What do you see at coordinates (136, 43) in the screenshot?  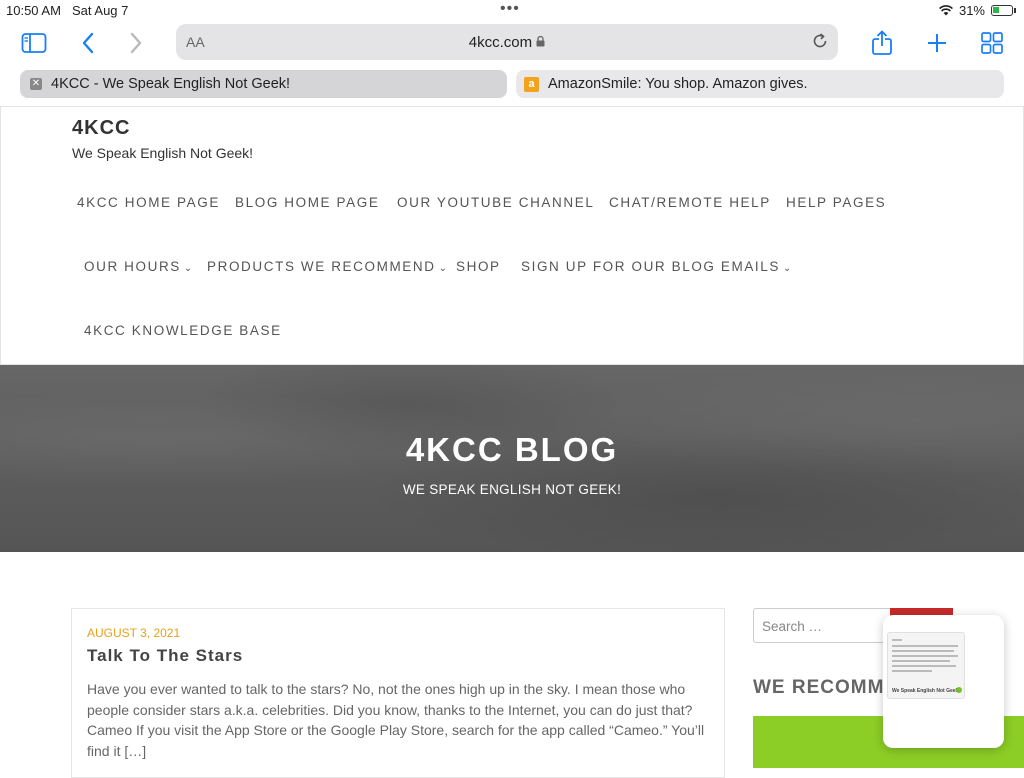 I see `forward-icon` at bounding box center [136, 43].